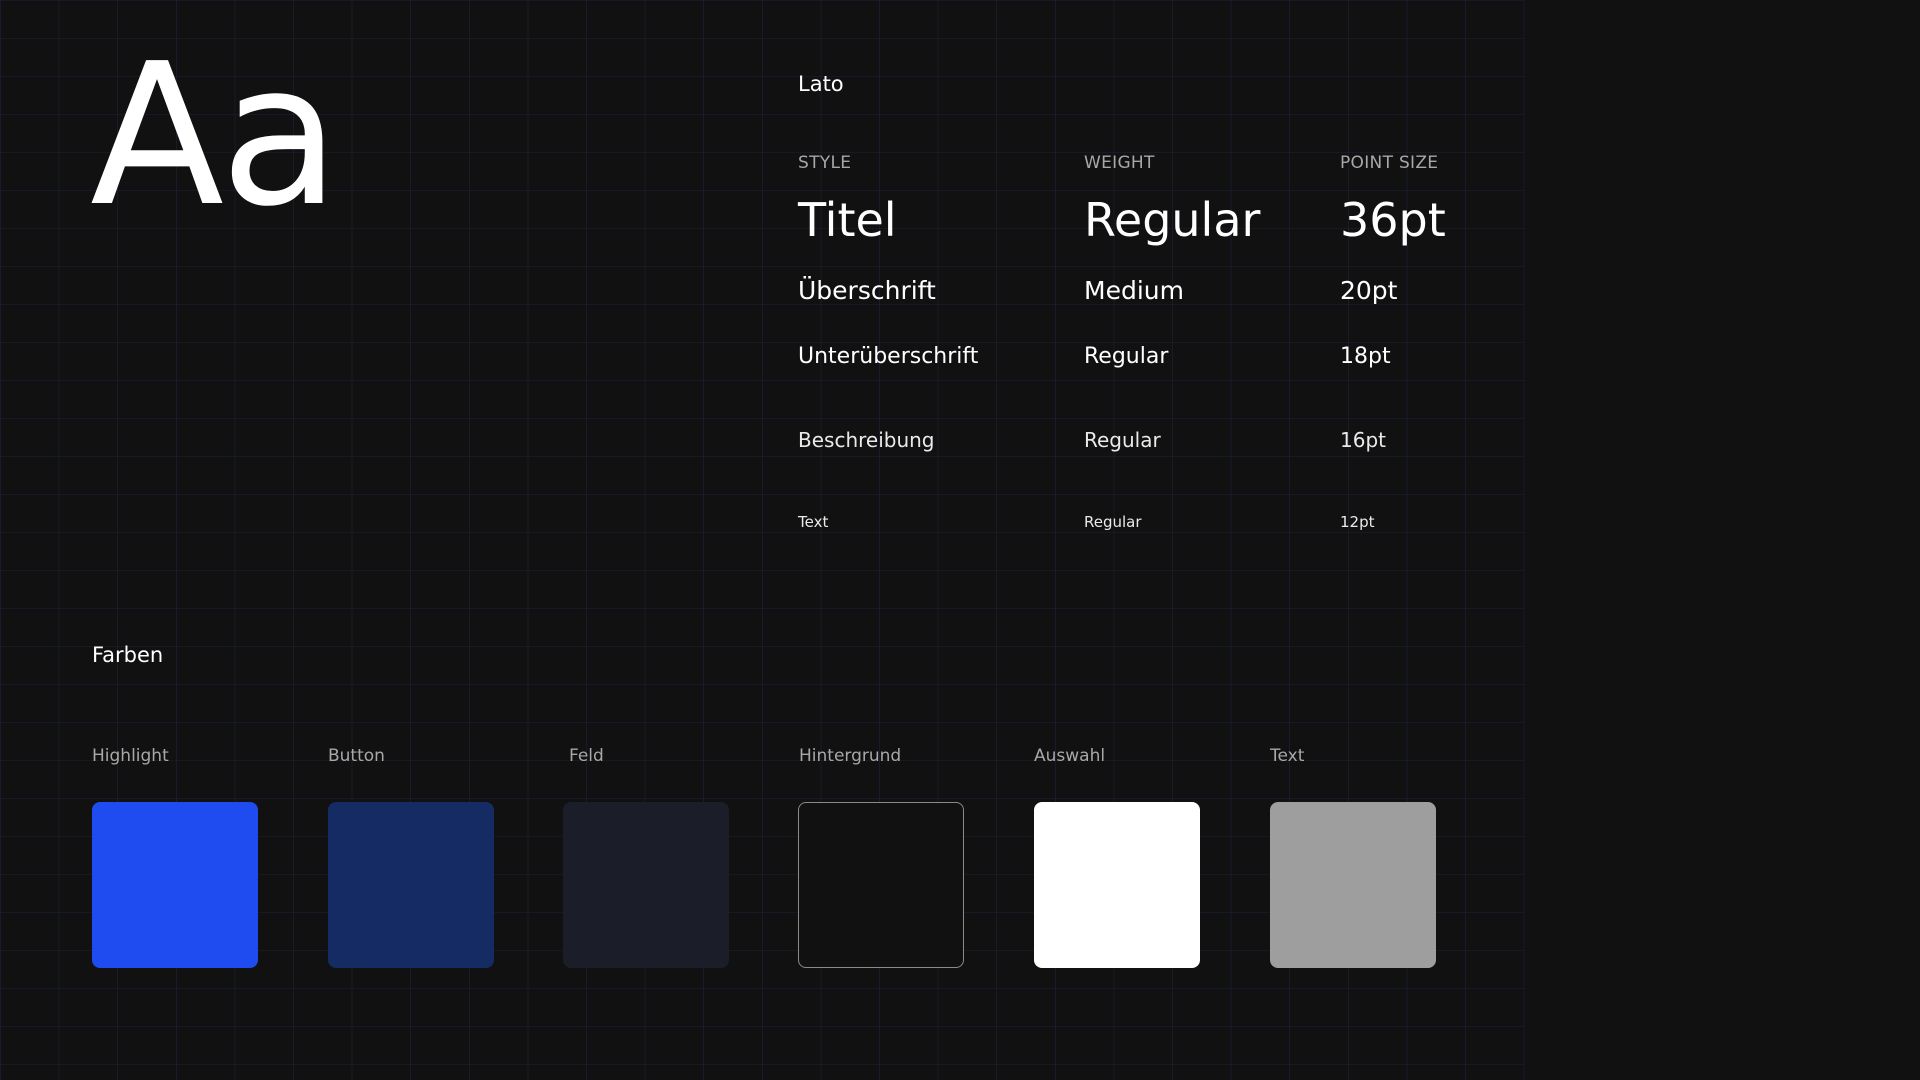  I want to click on color-swatch-field, so click(646, 885).